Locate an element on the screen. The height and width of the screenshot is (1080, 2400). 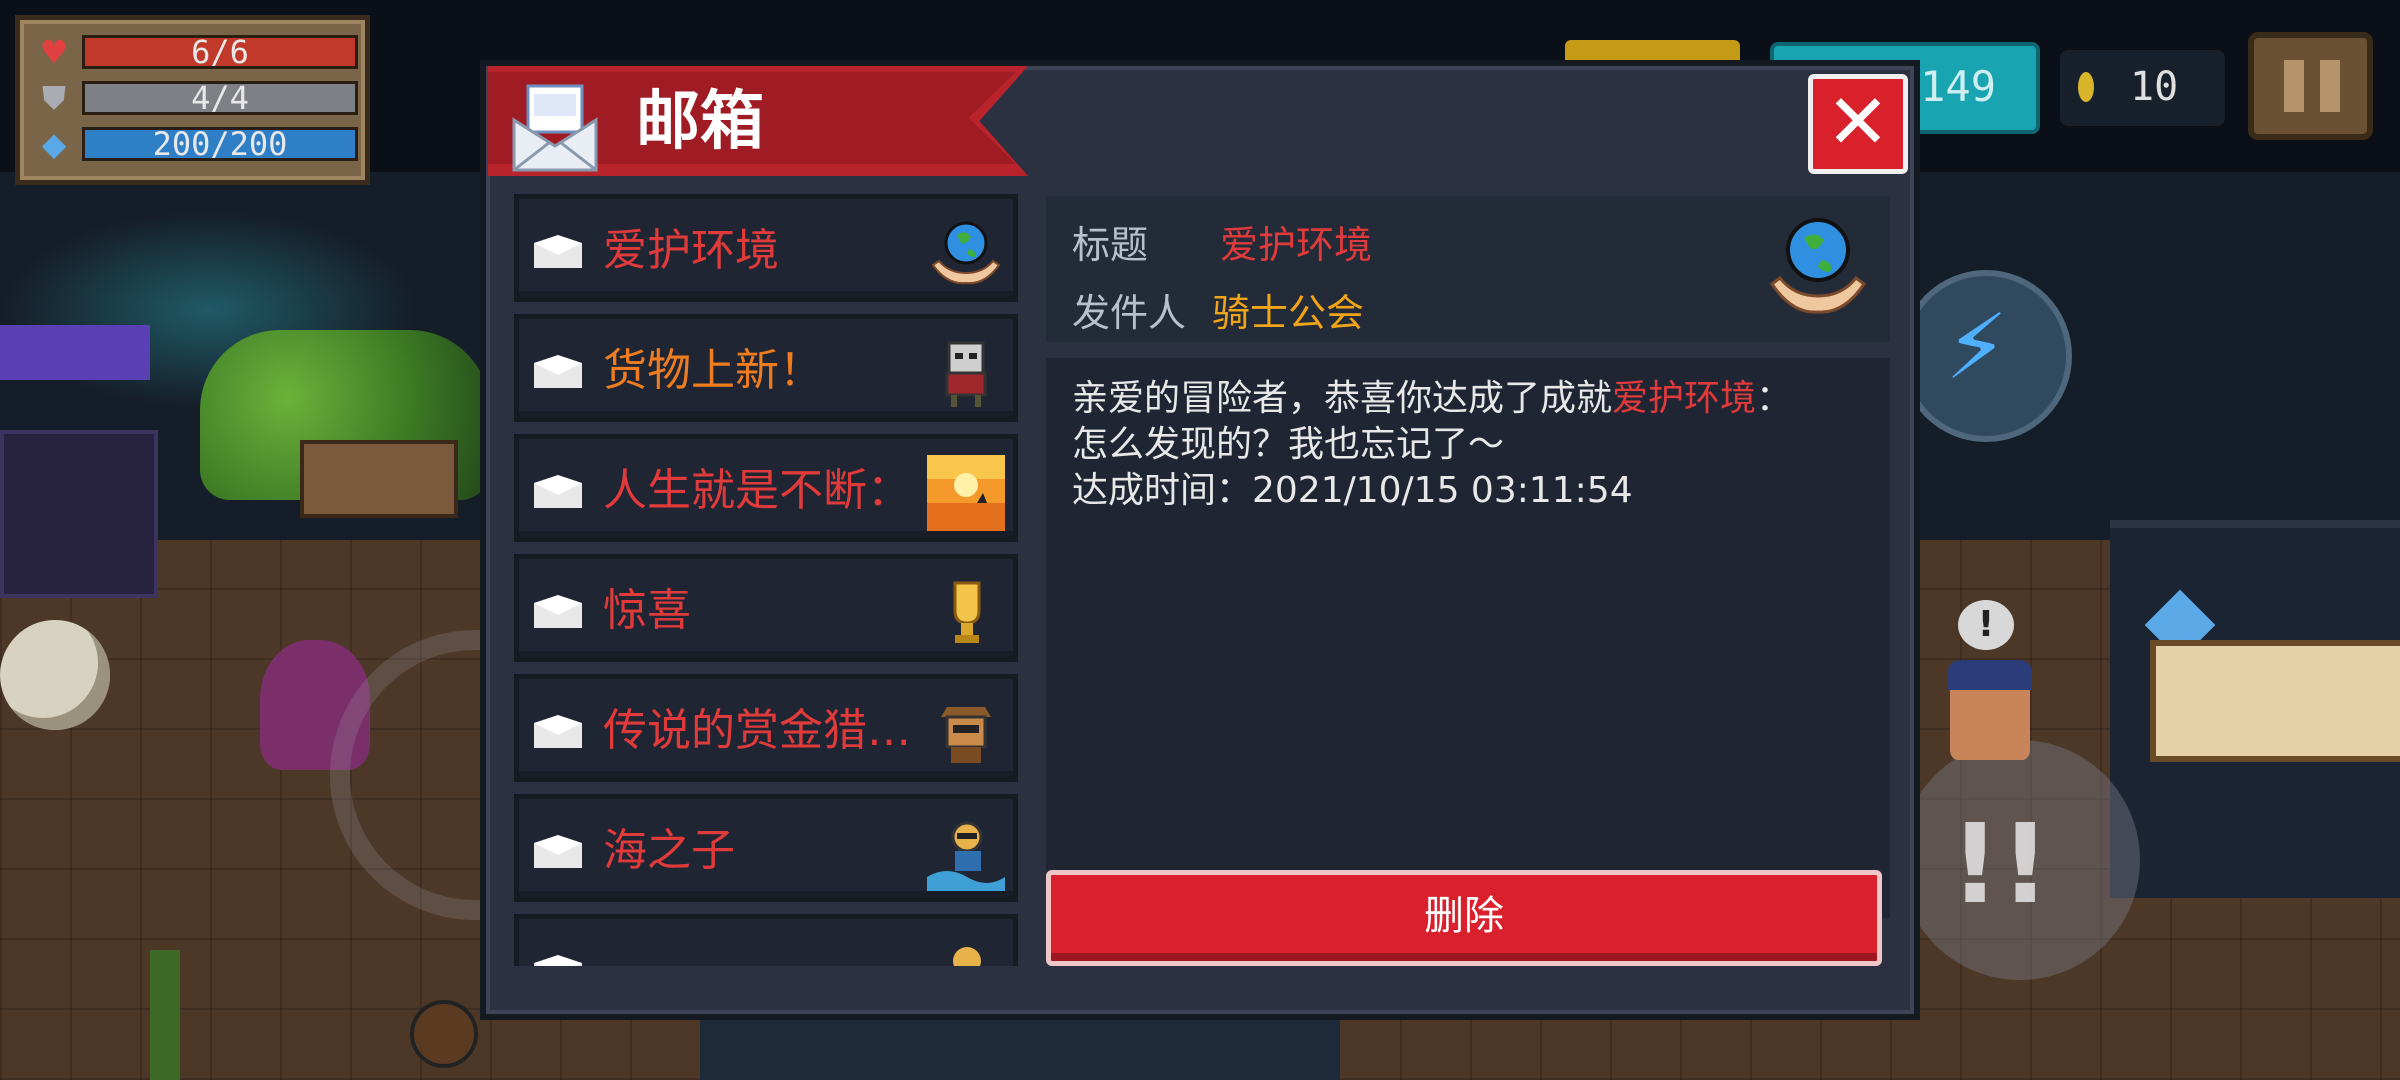
mail-item: 人生就是不断： is located at coordinates (766, 488).